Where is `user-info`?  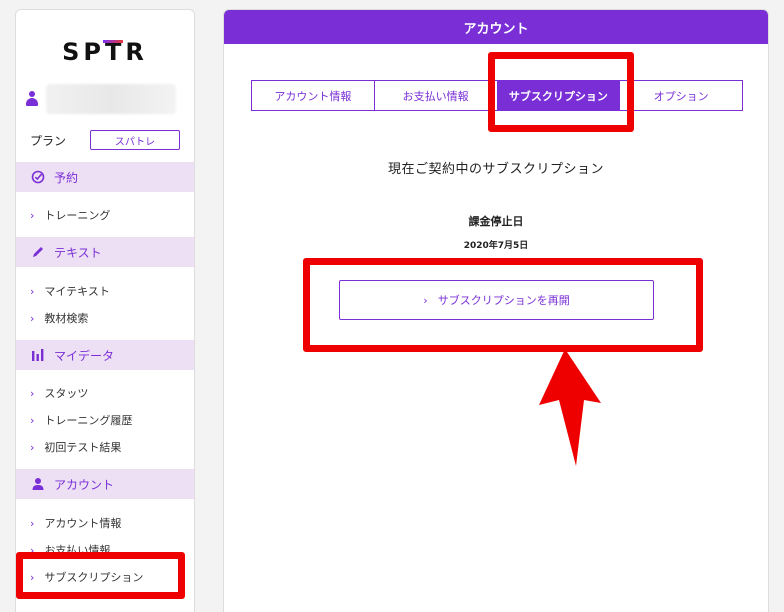
user-info is located at coordinates (109, 99).